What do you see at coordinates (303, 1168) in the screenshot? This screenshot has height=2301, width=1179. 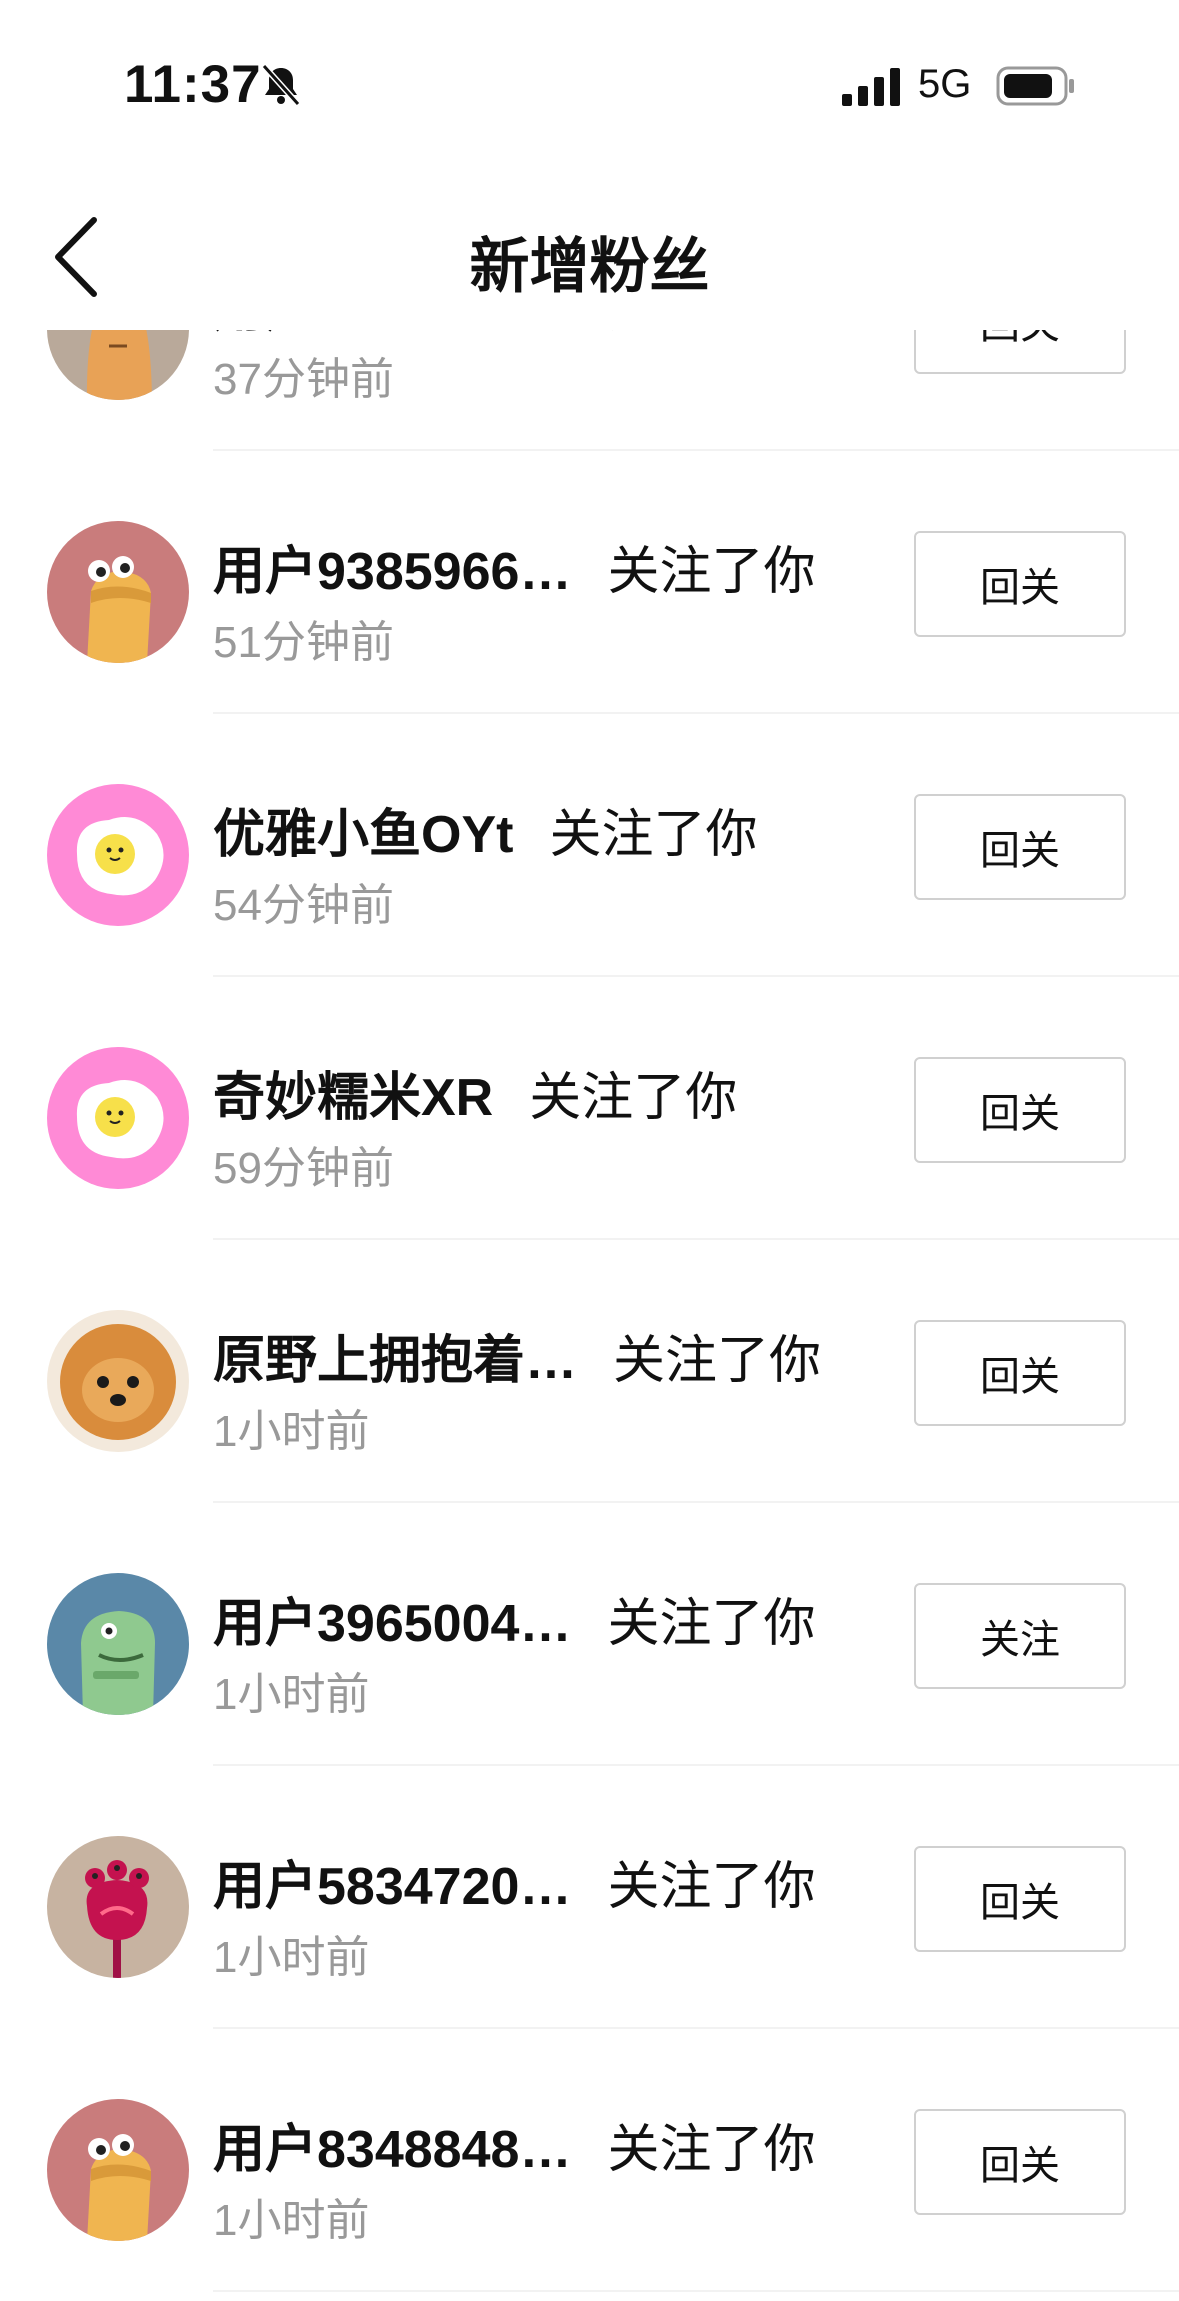 I see `time-ago: 59分钟前` at bounding box center [303, 1168].